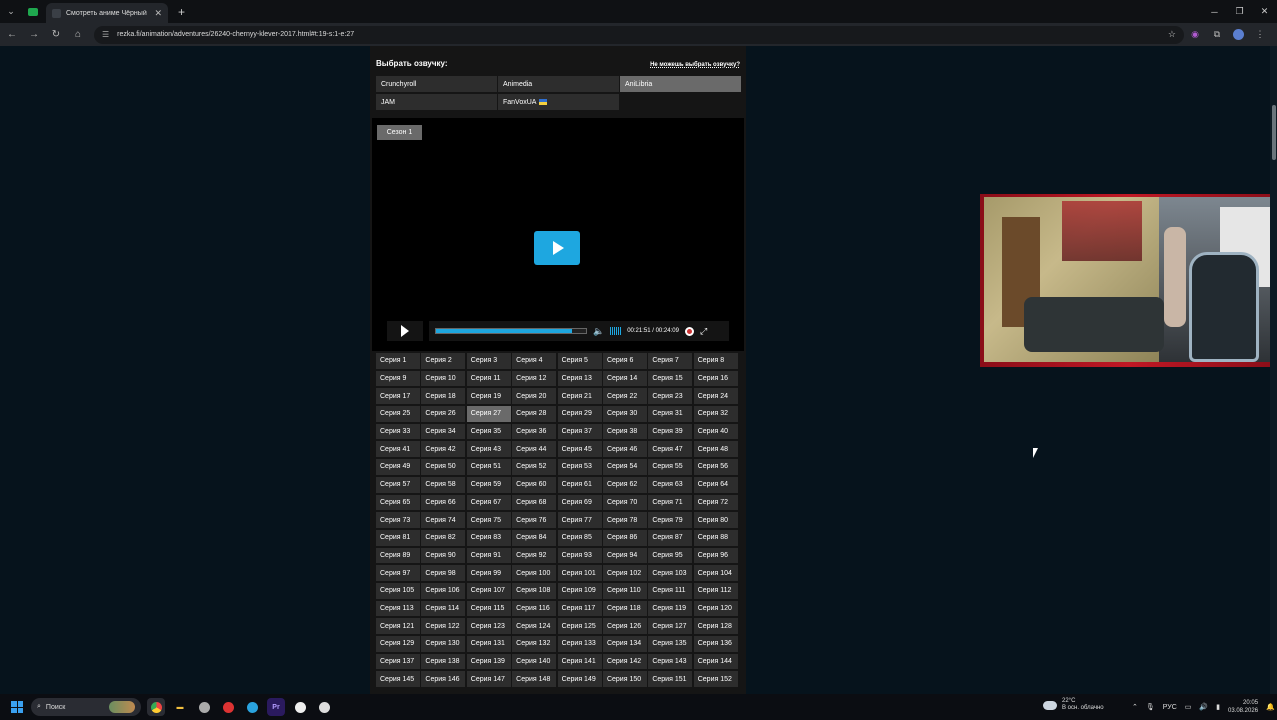 The height and width of the screenshot is (720, 1277). I want to click on volume-slider, so click(616, 331).